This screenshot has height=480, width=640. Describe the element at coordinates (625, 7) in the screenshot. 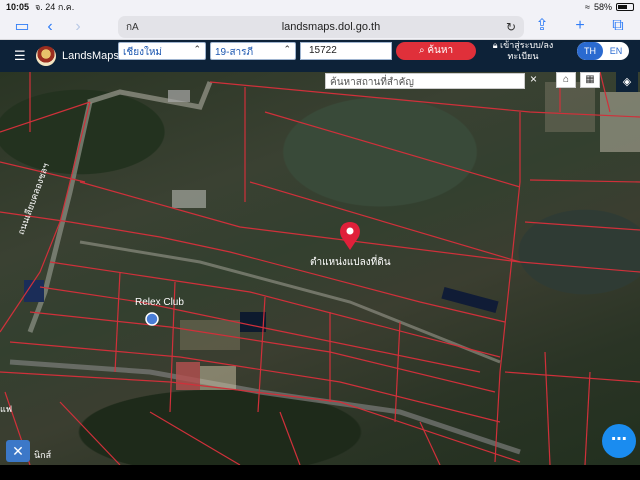

I see `battery-icon` at that location.